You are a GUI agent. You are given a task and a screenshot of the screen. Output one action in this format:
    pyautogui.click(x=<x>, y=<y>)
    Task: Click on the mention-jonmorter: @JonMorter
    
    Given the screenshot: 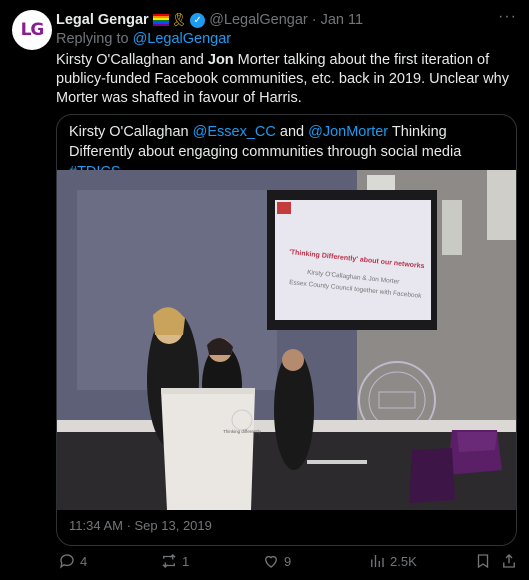 What is the action you would take?
    pyautogui.click(x=348, y=132)
    